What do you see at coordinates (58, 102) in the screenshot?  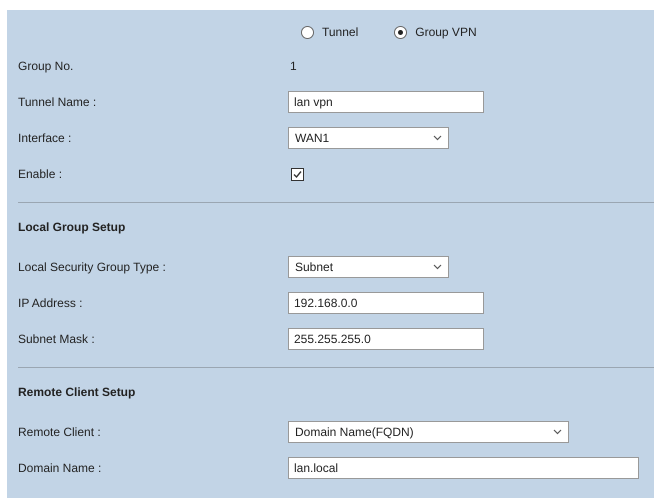 I see `field-label: Tunnel Name :` at bounding box center [58, 102].